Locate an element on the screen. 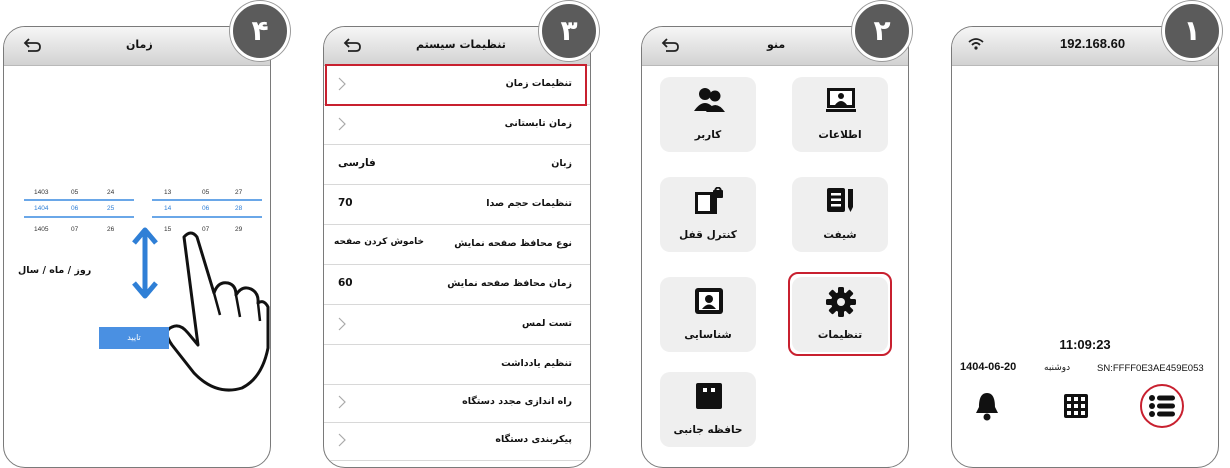 The width and height of the screenshot is (1230, 468). shift-list-icon is located at coordinates (840, 200).